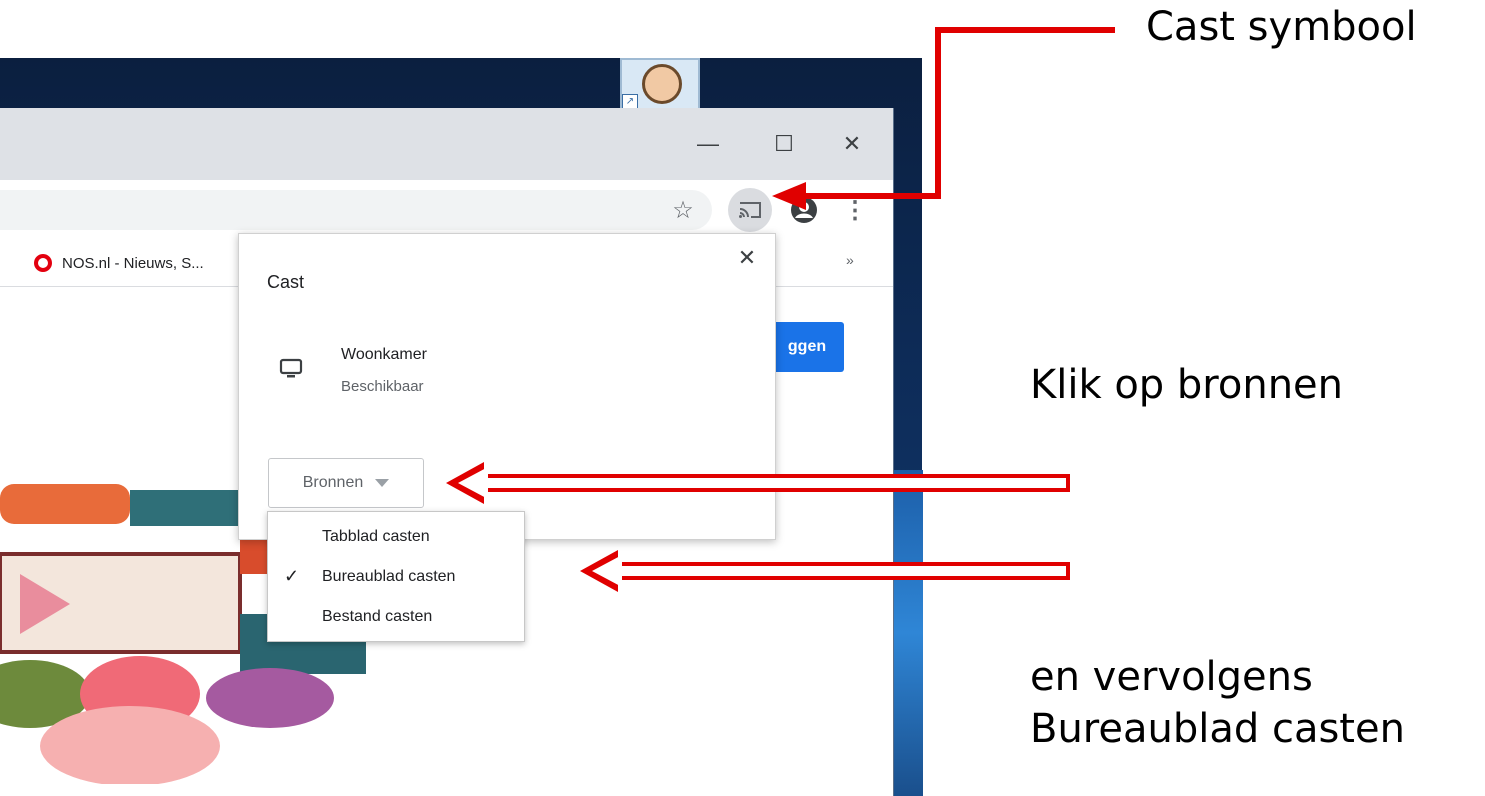 This screenshot has width=1485, height=796. Describe the element at coordinates (286, 282) in the screenshot. I see `dialog-title: Cast` at that location.